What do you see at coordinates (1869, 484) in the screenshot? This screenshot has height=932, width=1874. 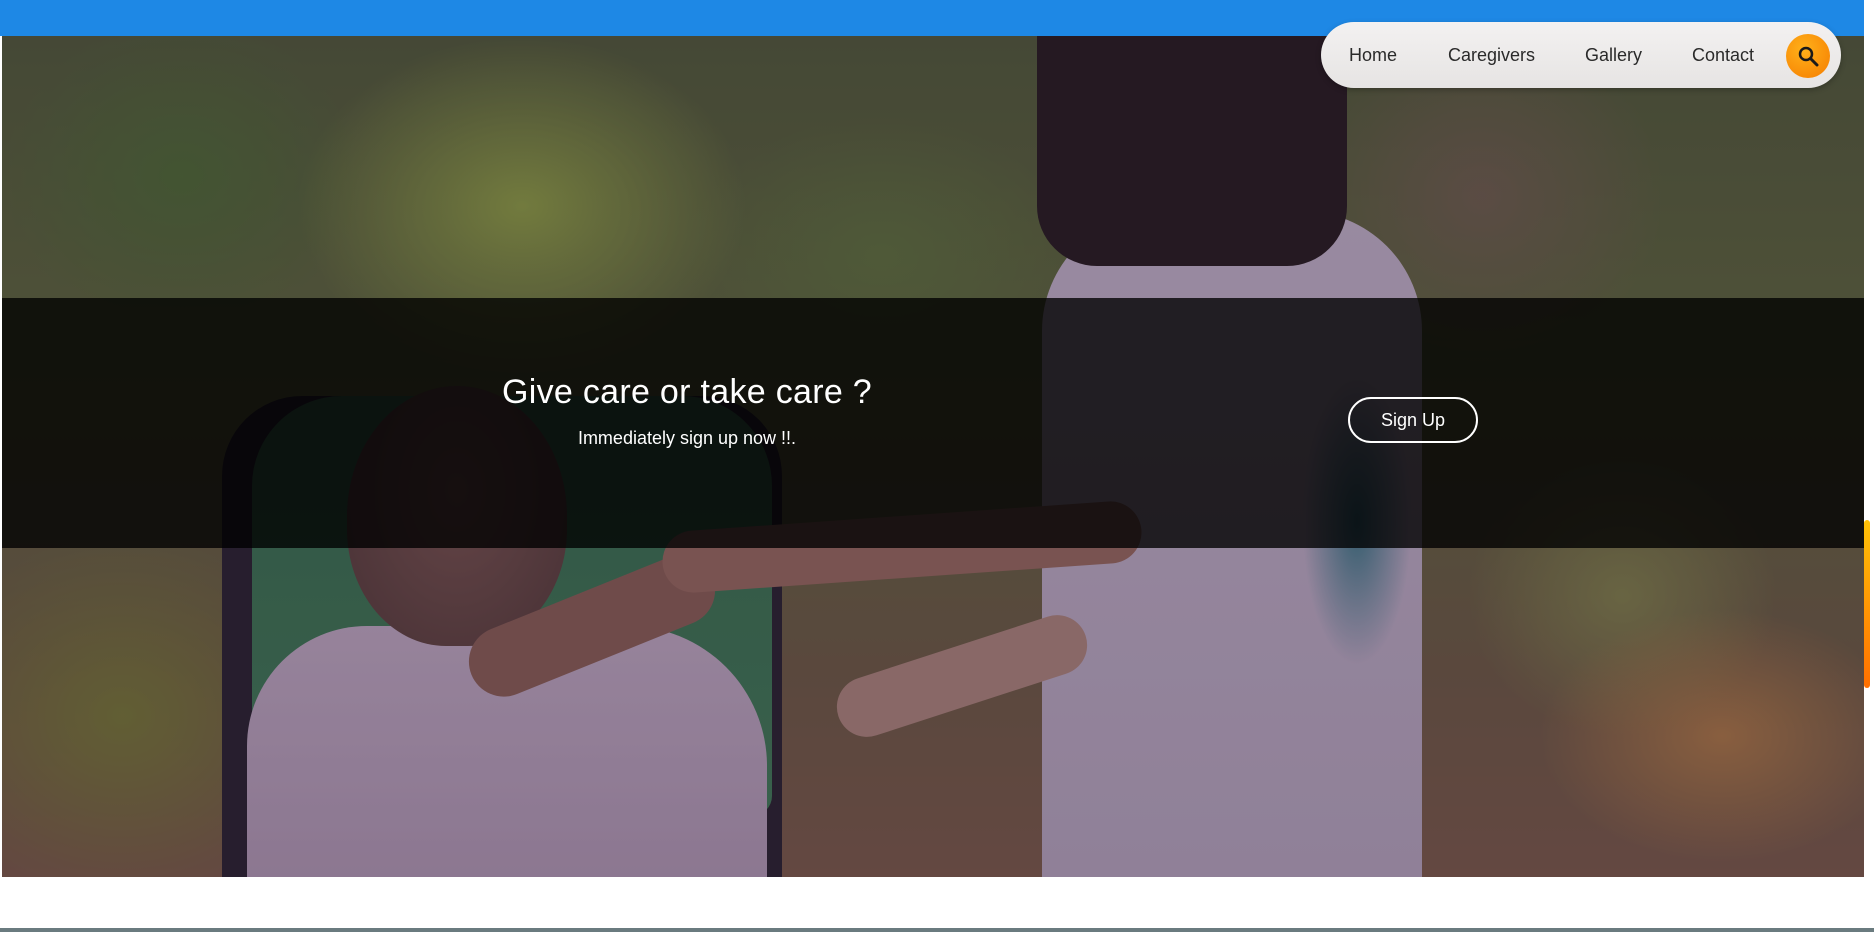 I see `scrollbar-track` at bounding box center [1869, 484].